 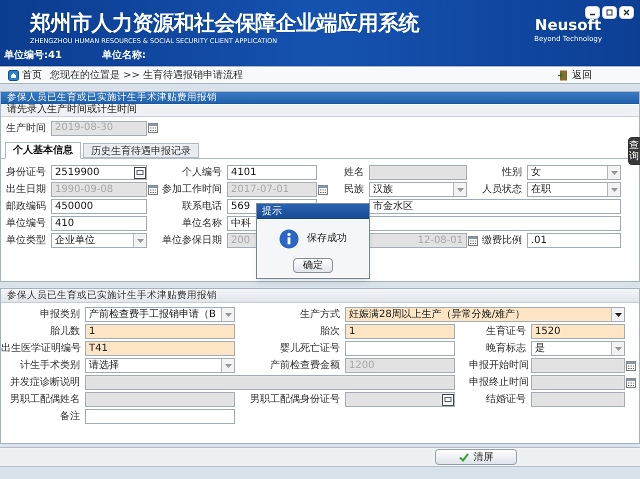 What do you see at coordinates (499, 365) in the screenshot?
I see `field-label: 申报开始时间` at bounding box center [499, 365].